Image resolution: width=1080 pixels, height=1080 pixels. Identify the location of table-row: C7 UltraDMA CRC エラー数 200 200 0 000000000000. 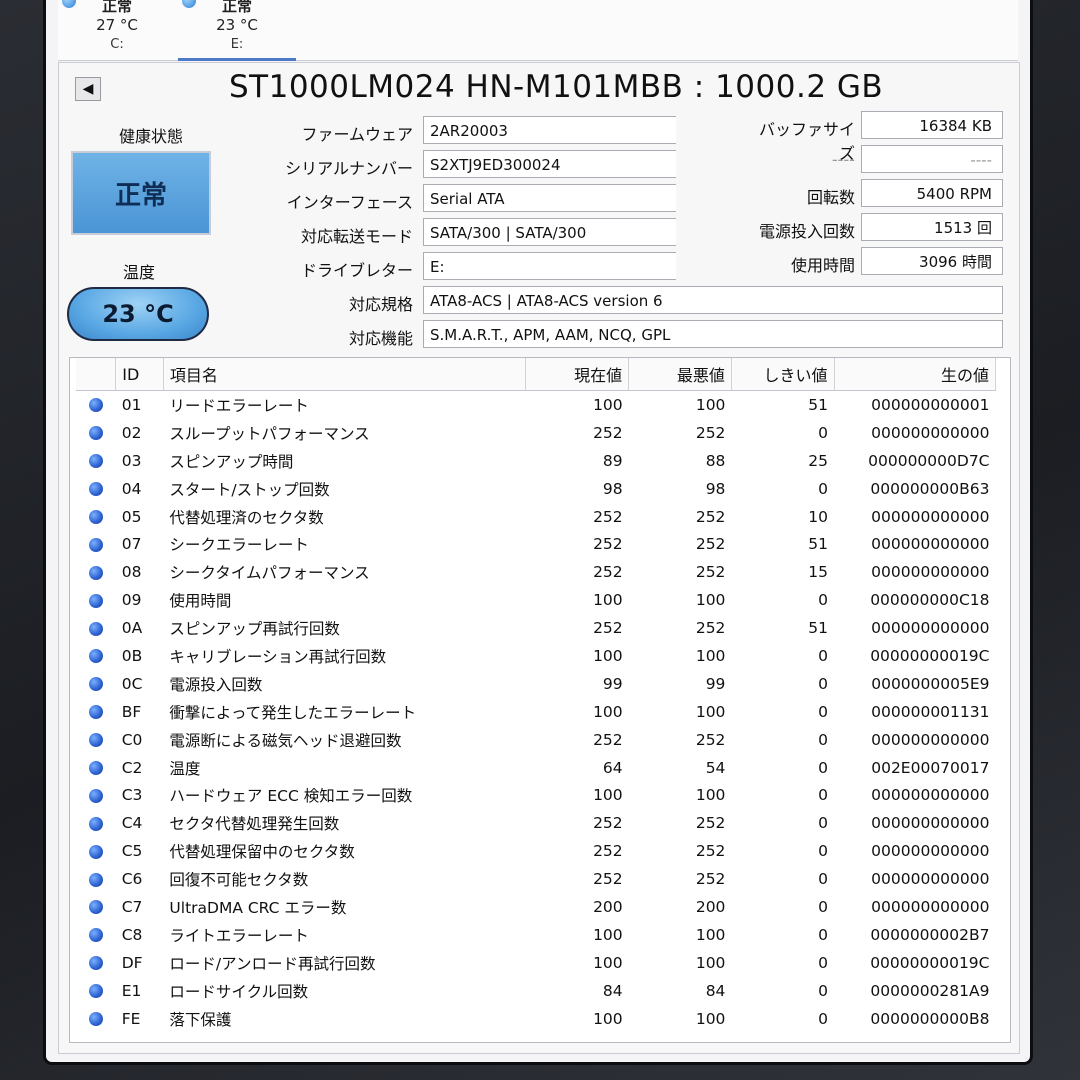
(536, 907).